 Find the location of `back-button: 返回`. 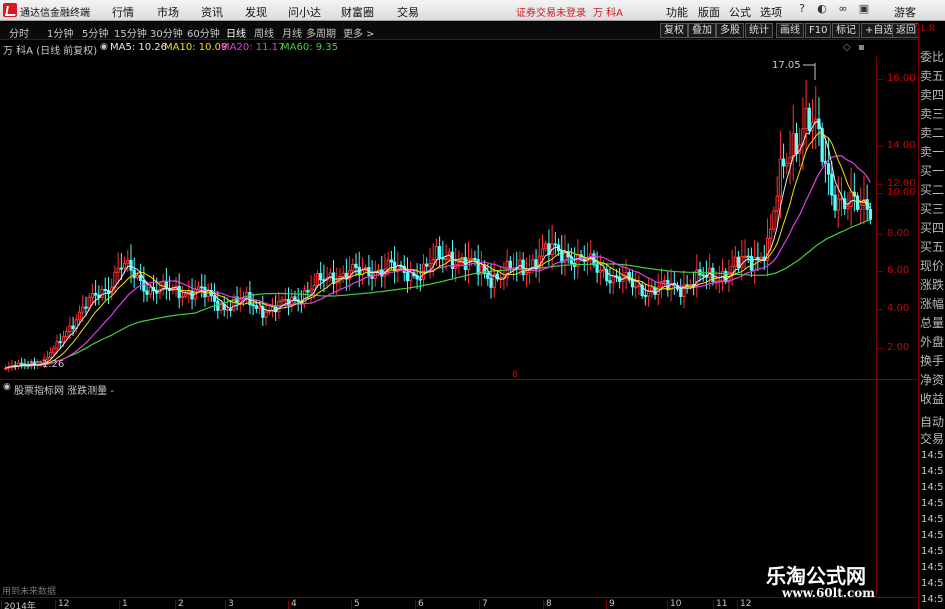

back-button: 返回 is located at coordinates (906, 30).